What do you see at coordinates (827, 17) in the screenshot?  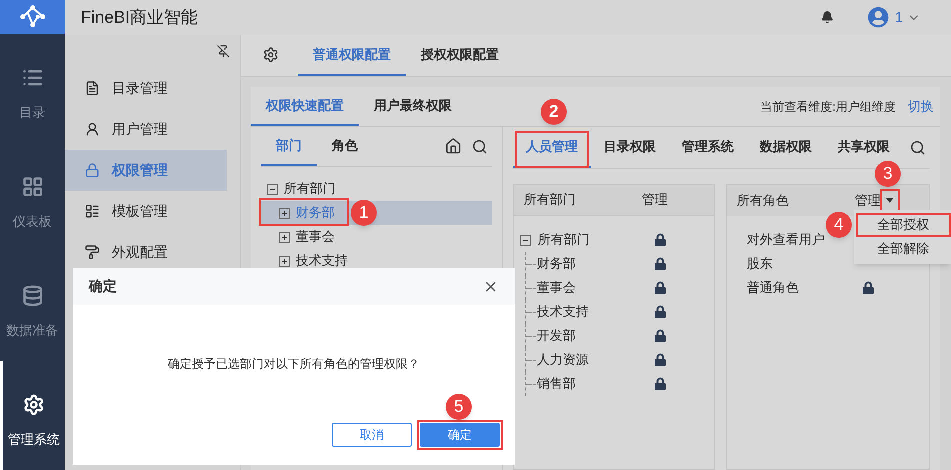 I see `bell-icon` at bounding box center [827, 17].